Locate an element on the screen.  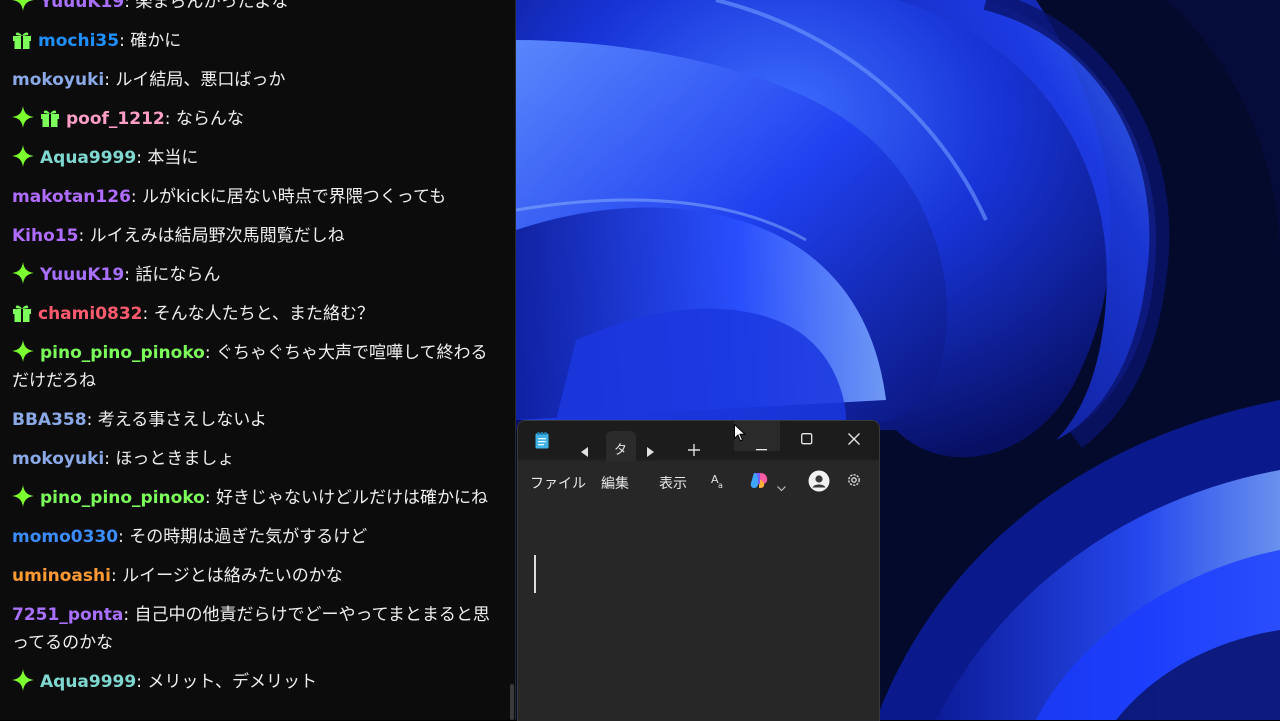
chat-username: makotan126 is located at coordinates (71, 197).